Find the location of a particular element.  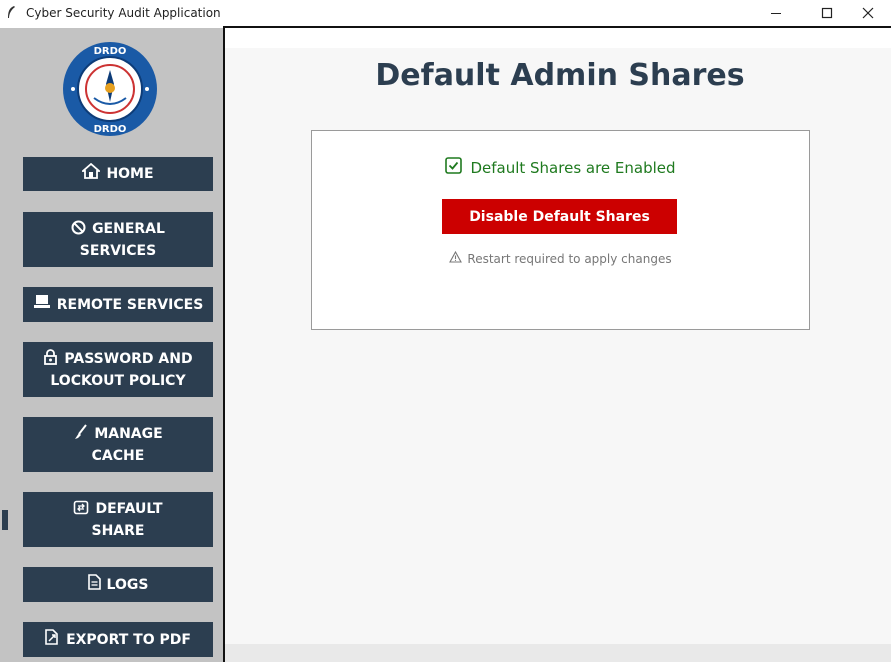

sidebar-item-label: LOGS is located at coordinates (127, 584).